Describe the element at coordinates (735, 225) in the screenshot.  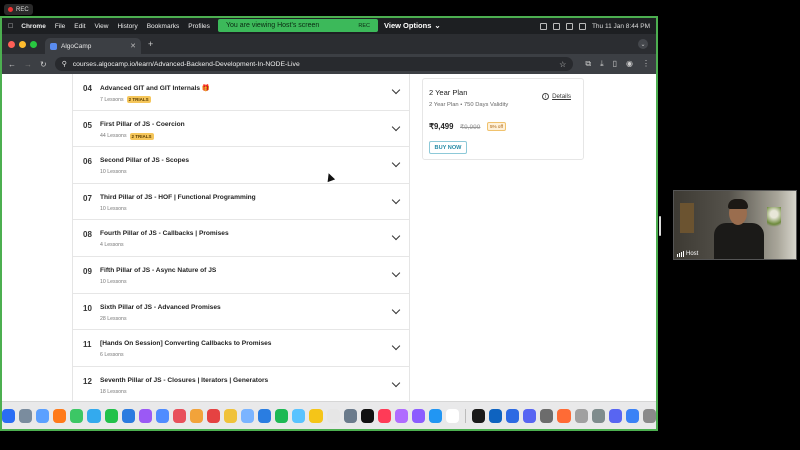
I see `participant-video: Host` at that location.